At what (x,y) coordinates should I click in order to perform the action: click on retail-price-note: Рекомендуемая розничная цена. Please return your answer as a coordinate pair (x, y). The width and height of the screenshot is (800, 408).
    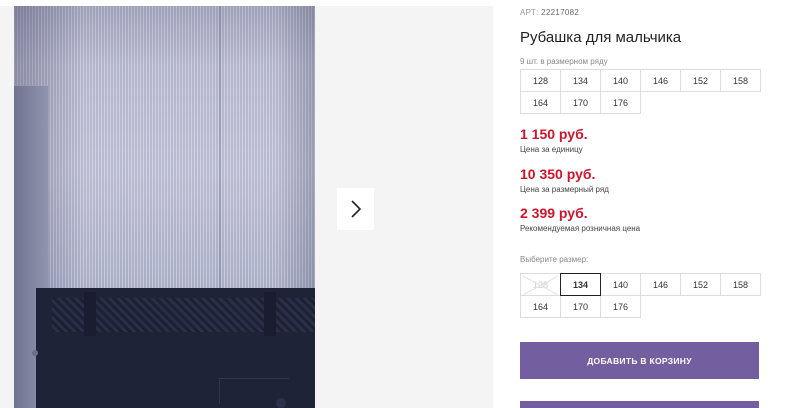
    Looking at the image, I should click on (580, 228).